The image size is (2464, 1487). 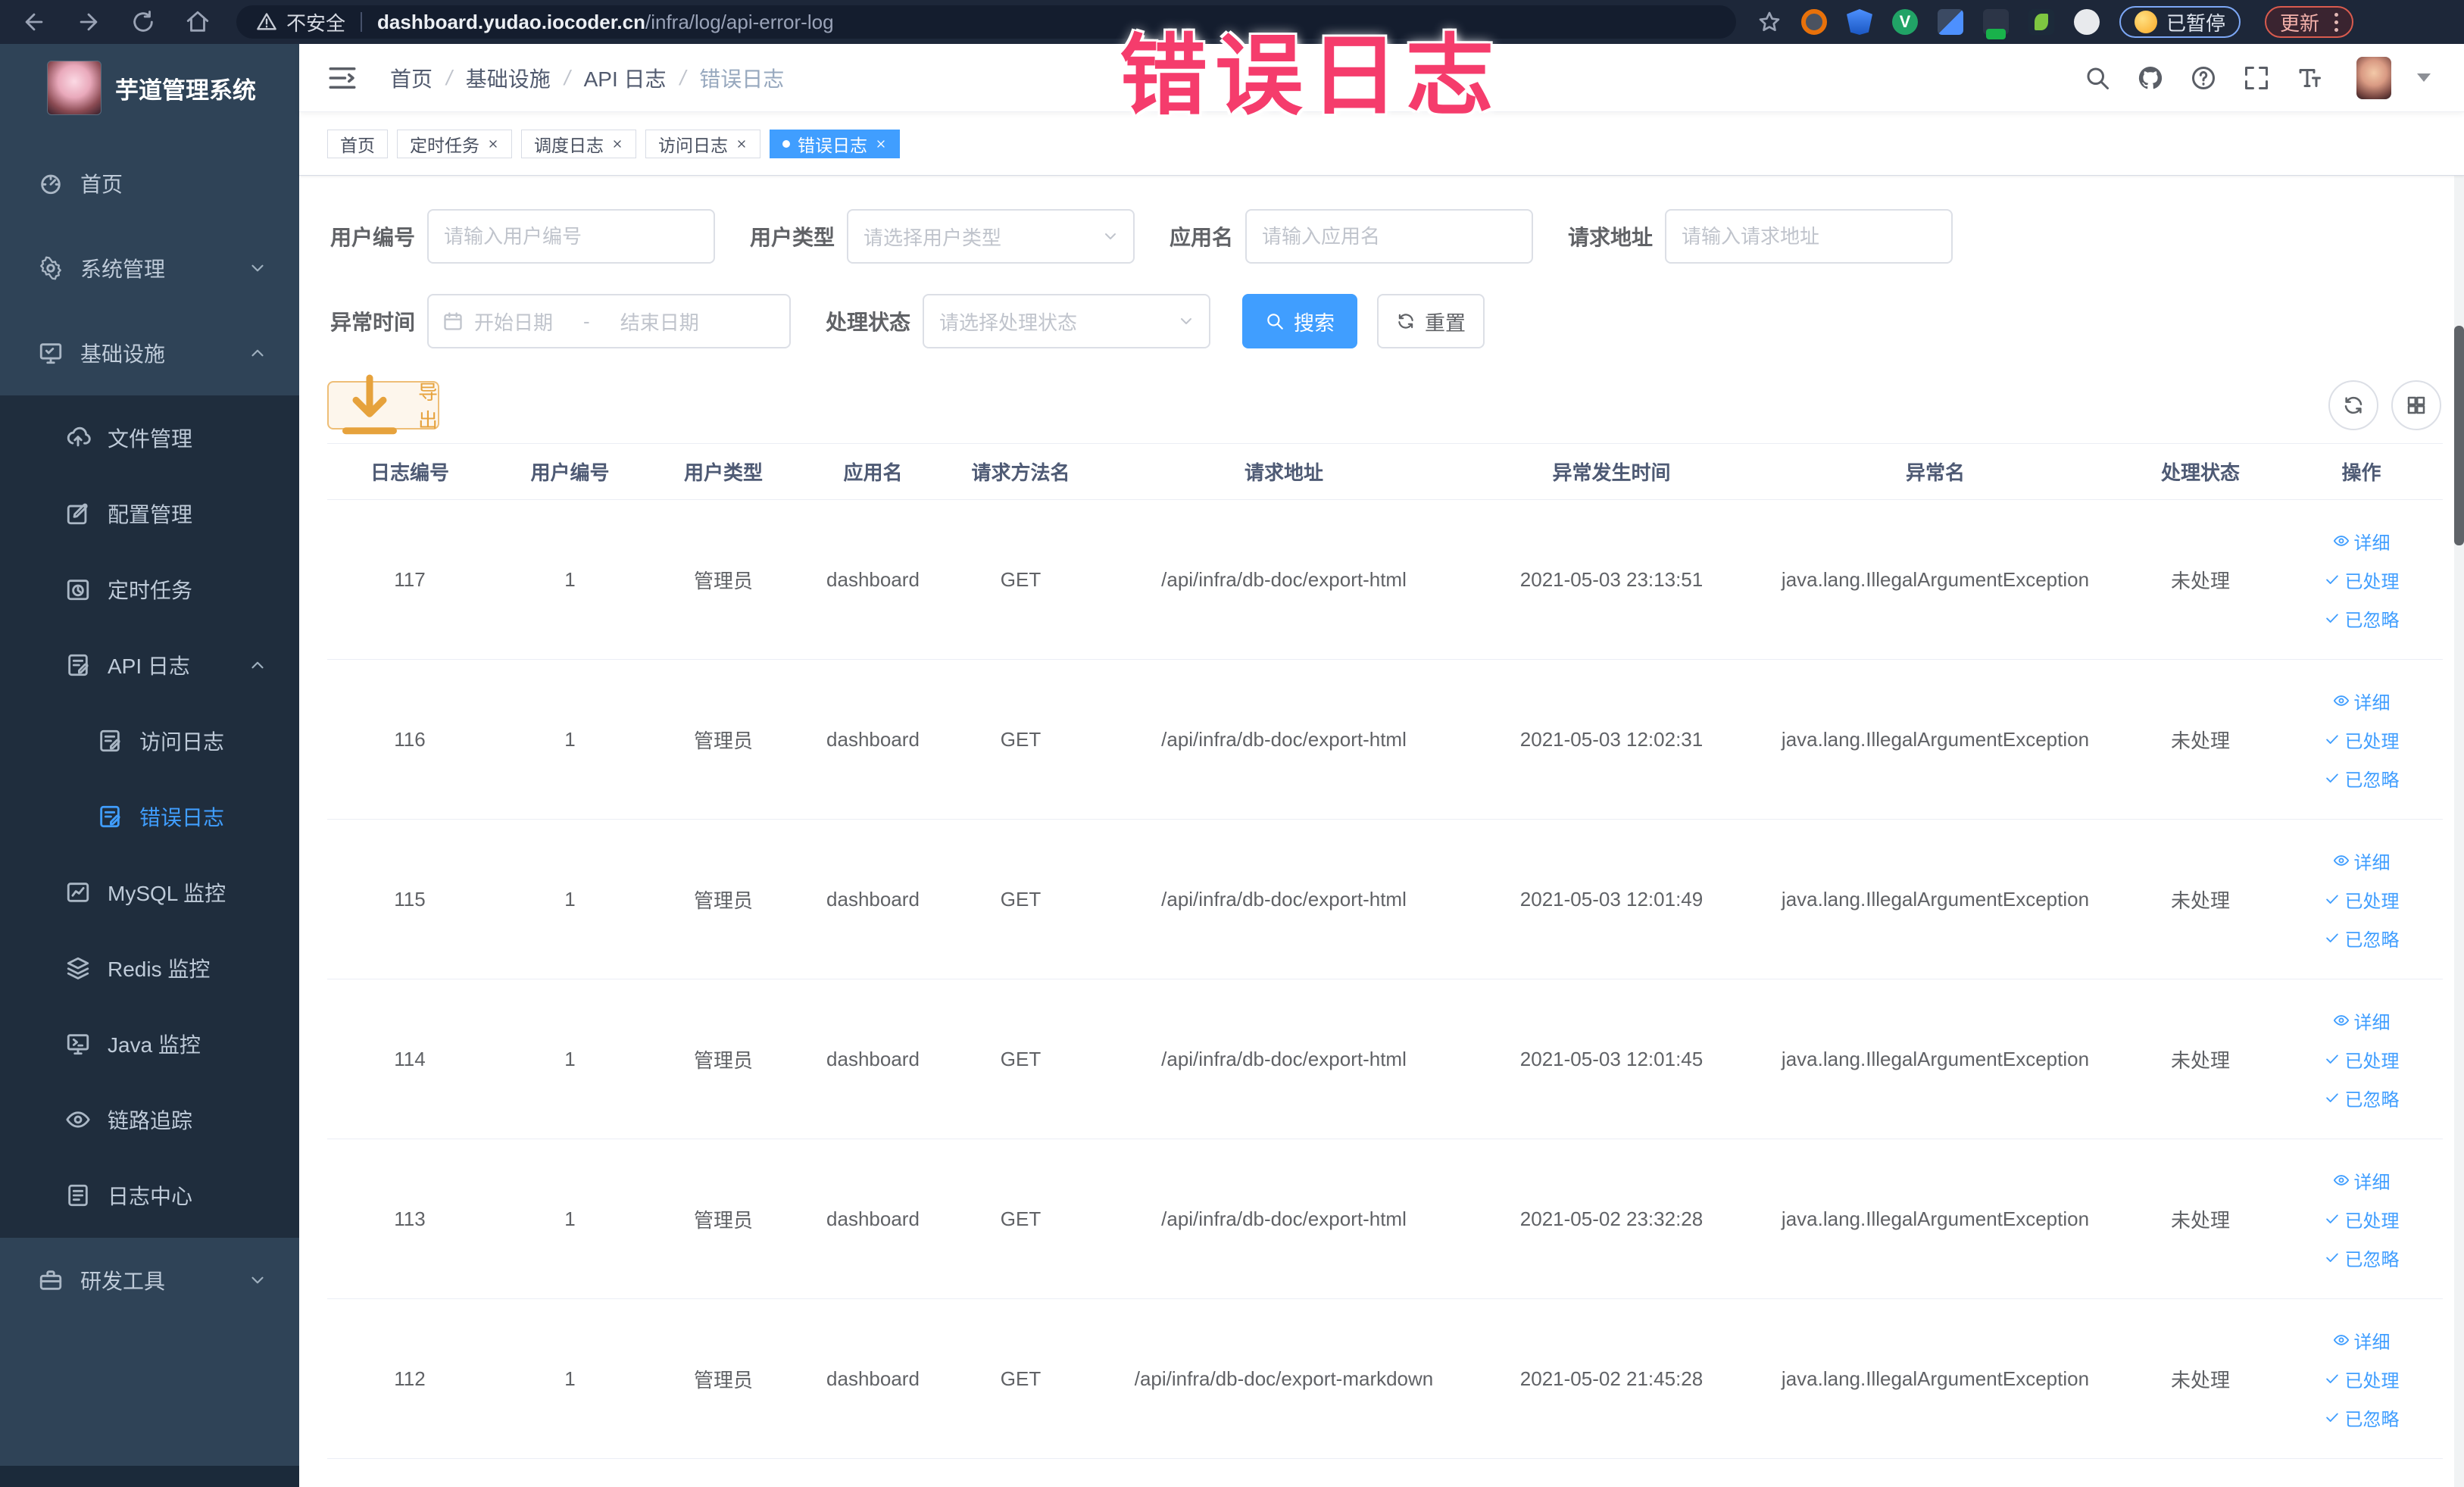 What do you see at coordinates (149, 1476) in the screenshot?
I see `sidebar-collapse-bar` at bounding box center [149, 1476].